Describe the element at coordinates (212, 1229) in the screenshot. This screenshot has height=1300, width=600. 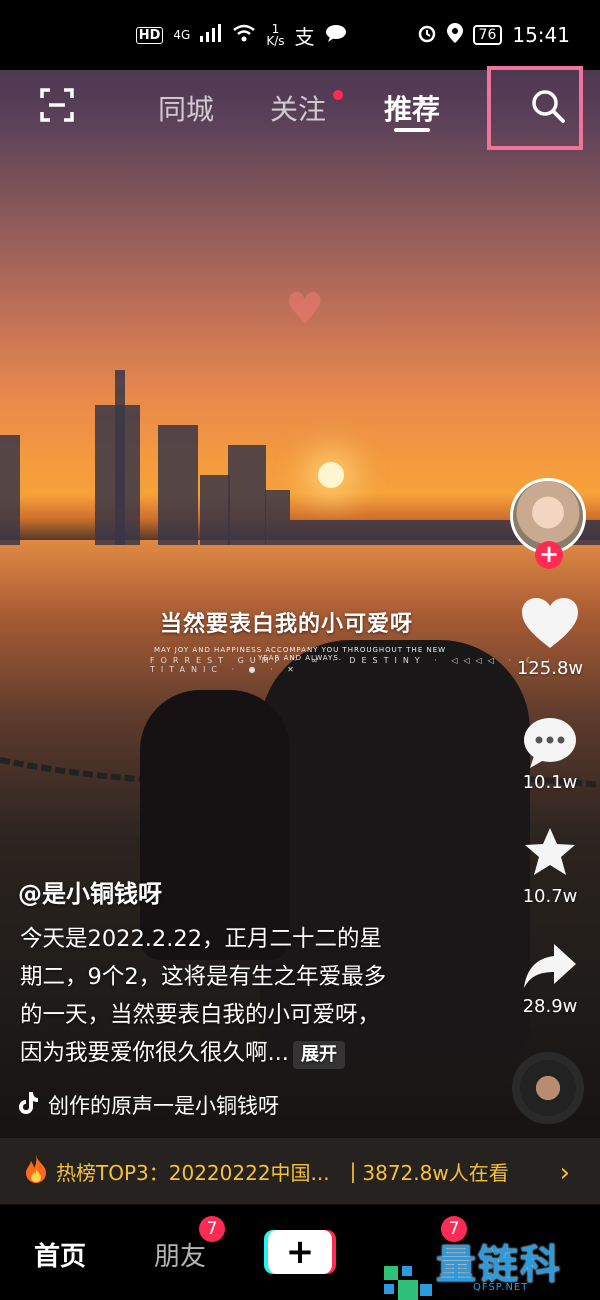
I see `friends-badge: 7` at that location.